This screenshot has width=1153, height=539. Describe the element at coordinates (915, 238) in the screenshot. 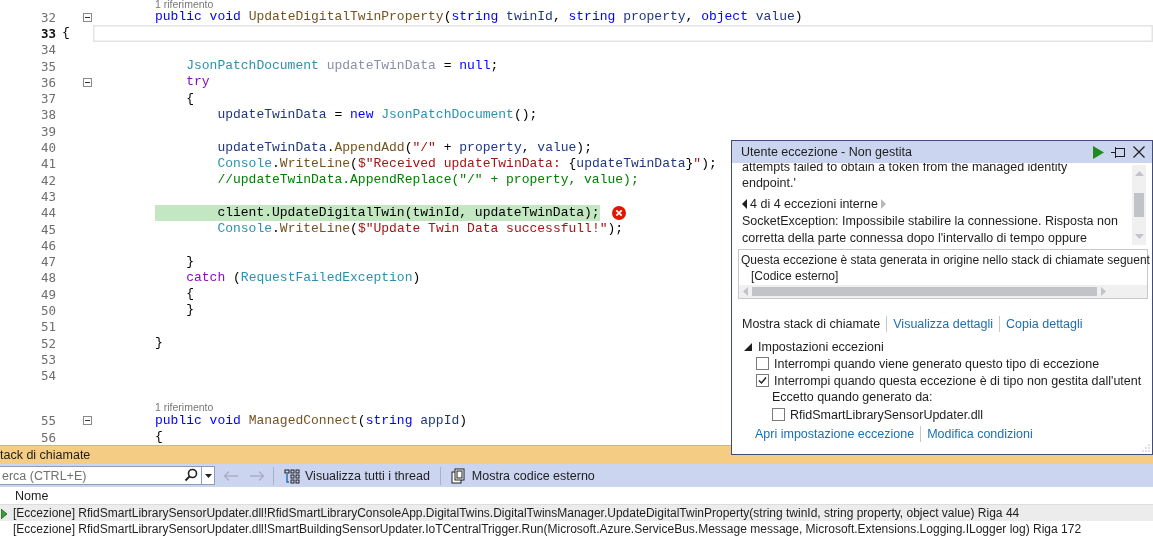

I see `exception-detail: corretta della parte connessa dopo l'intervallo di tempo oppure` at that location.